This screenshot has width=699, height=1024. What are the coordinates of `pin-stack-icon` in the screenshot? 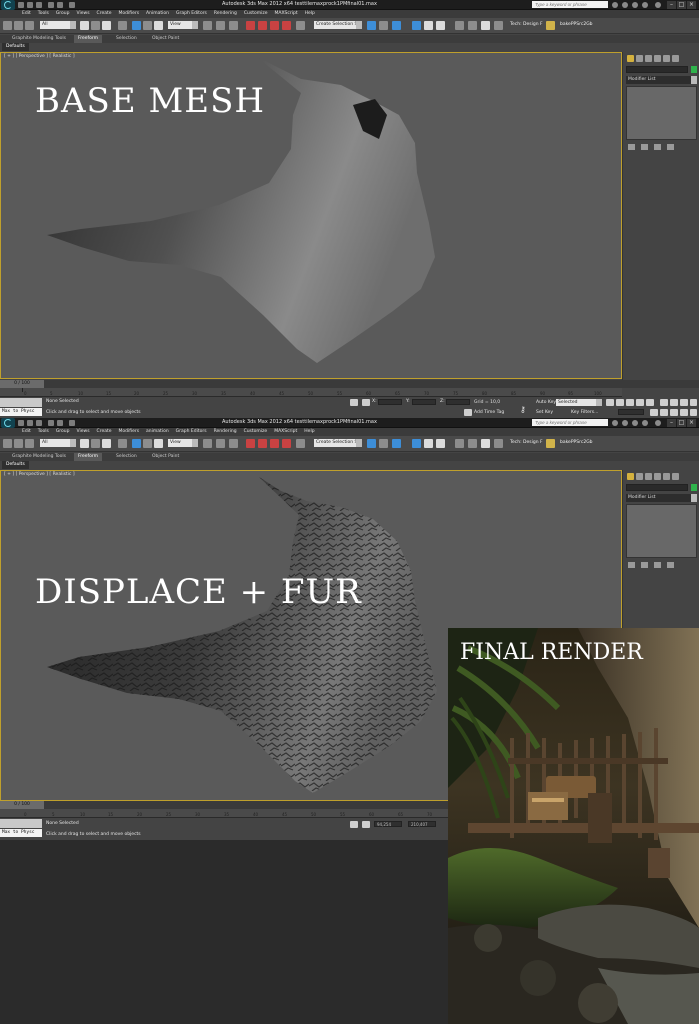 It's located at (631, 147).